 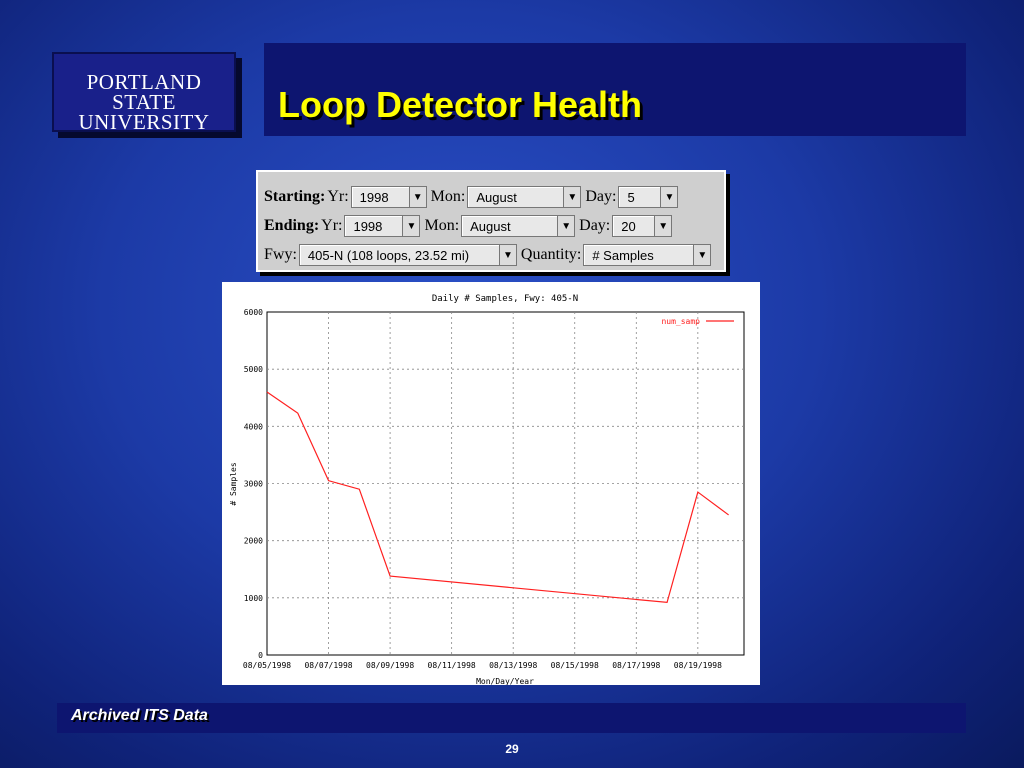 I want to click on chart-y-axis-label: # Samples, so click(x=233, y=484).